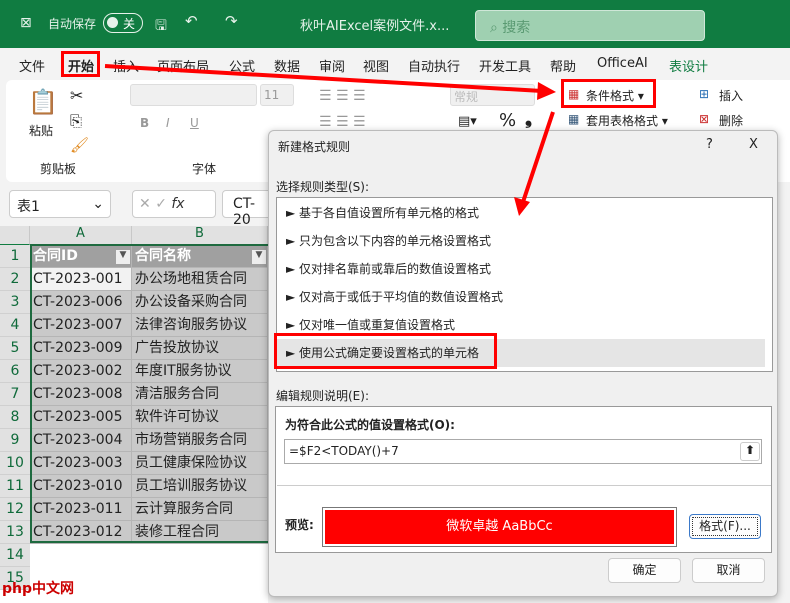  Describe the element at coordinates (330, 140) in the screenshot. I see `annotation-arrows` at that location.